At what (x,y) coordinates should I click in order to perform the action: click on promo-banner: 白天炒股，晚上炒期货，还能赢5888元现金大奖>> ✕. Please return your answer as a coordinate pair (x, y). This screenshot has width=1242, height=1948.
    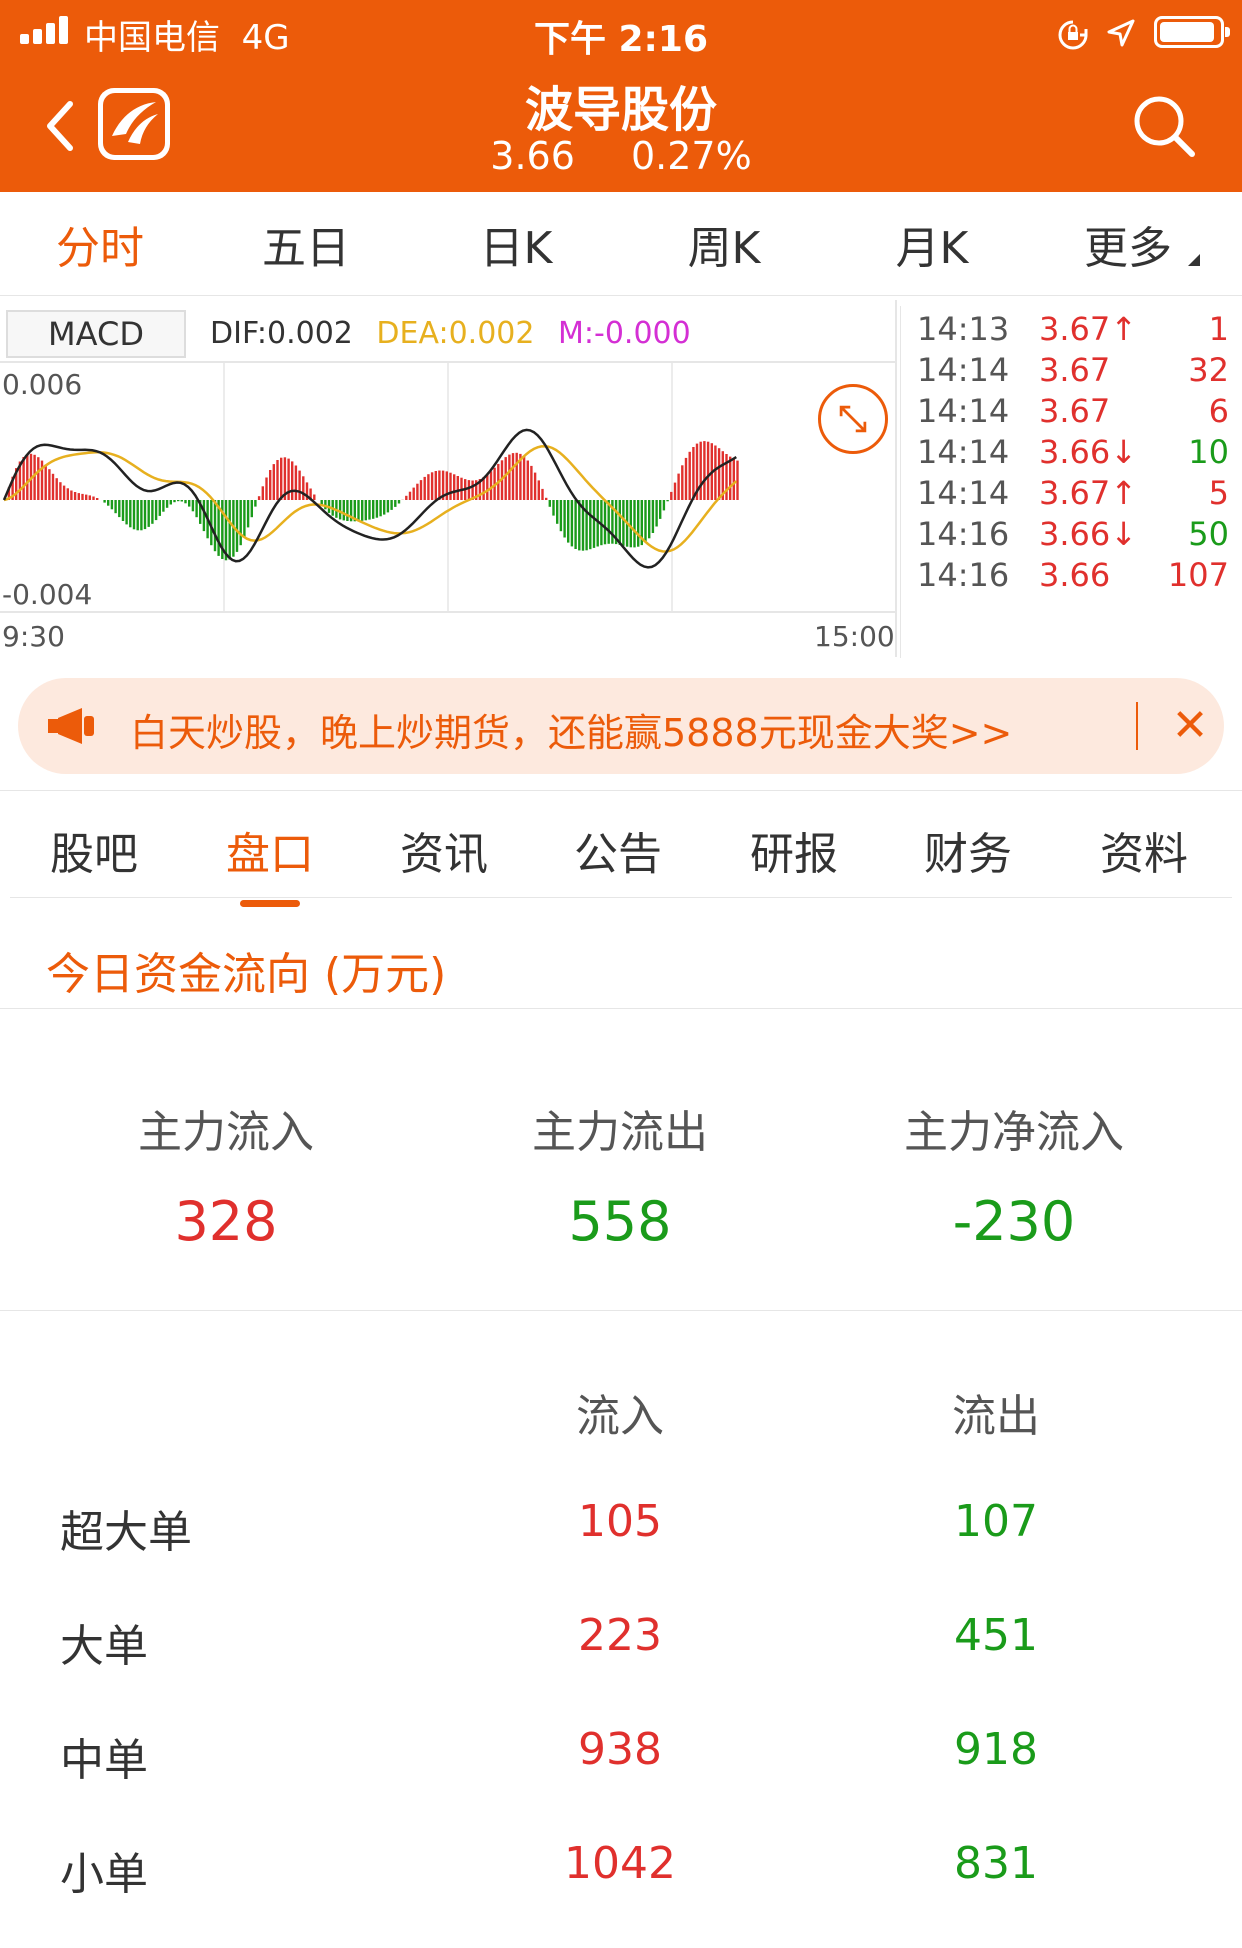
    Looking at the image, I should click on (621, 726).